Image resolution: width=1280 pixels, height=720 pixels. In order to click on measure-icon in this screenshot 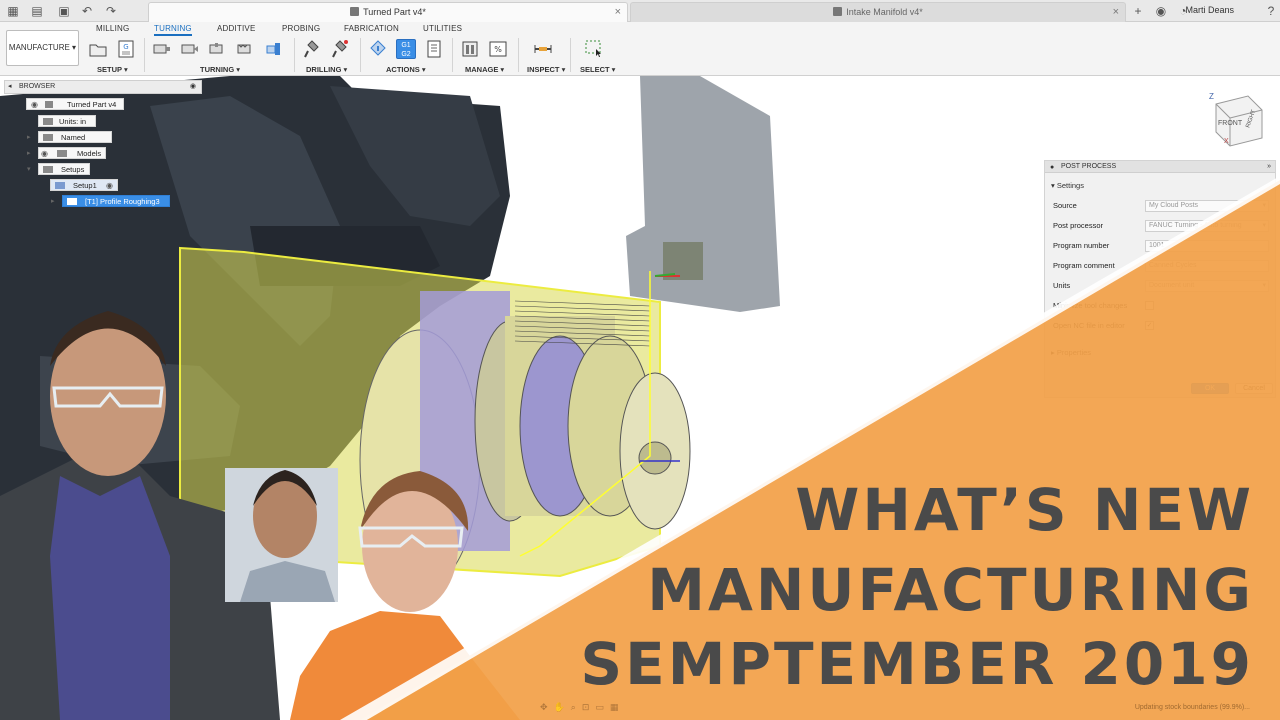, I will do `click(543, 49)`.